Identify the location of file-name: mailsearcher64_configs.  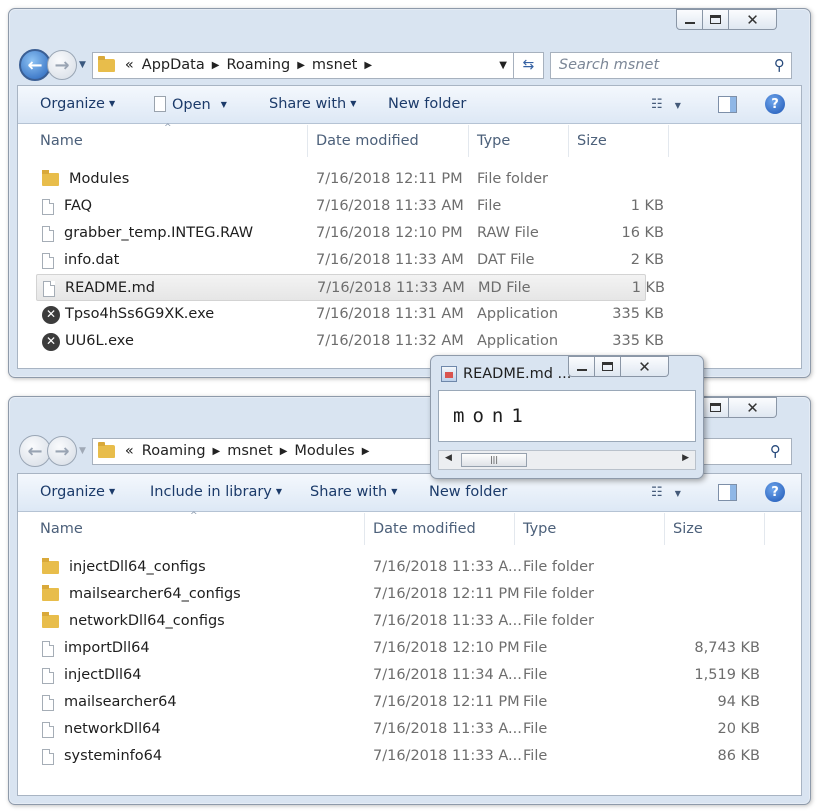
(155, 594).